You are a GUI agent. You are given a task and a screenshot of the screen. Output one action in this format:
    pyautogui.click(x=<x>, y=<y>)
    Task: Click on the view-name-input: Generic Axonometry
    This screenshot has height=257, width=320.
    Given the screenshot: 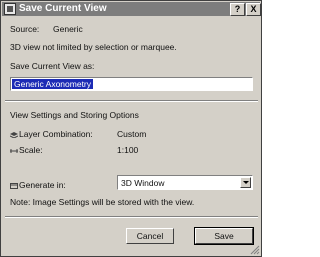 What is the action you would take?
    pyautogui.click(x=131, y=84)
    